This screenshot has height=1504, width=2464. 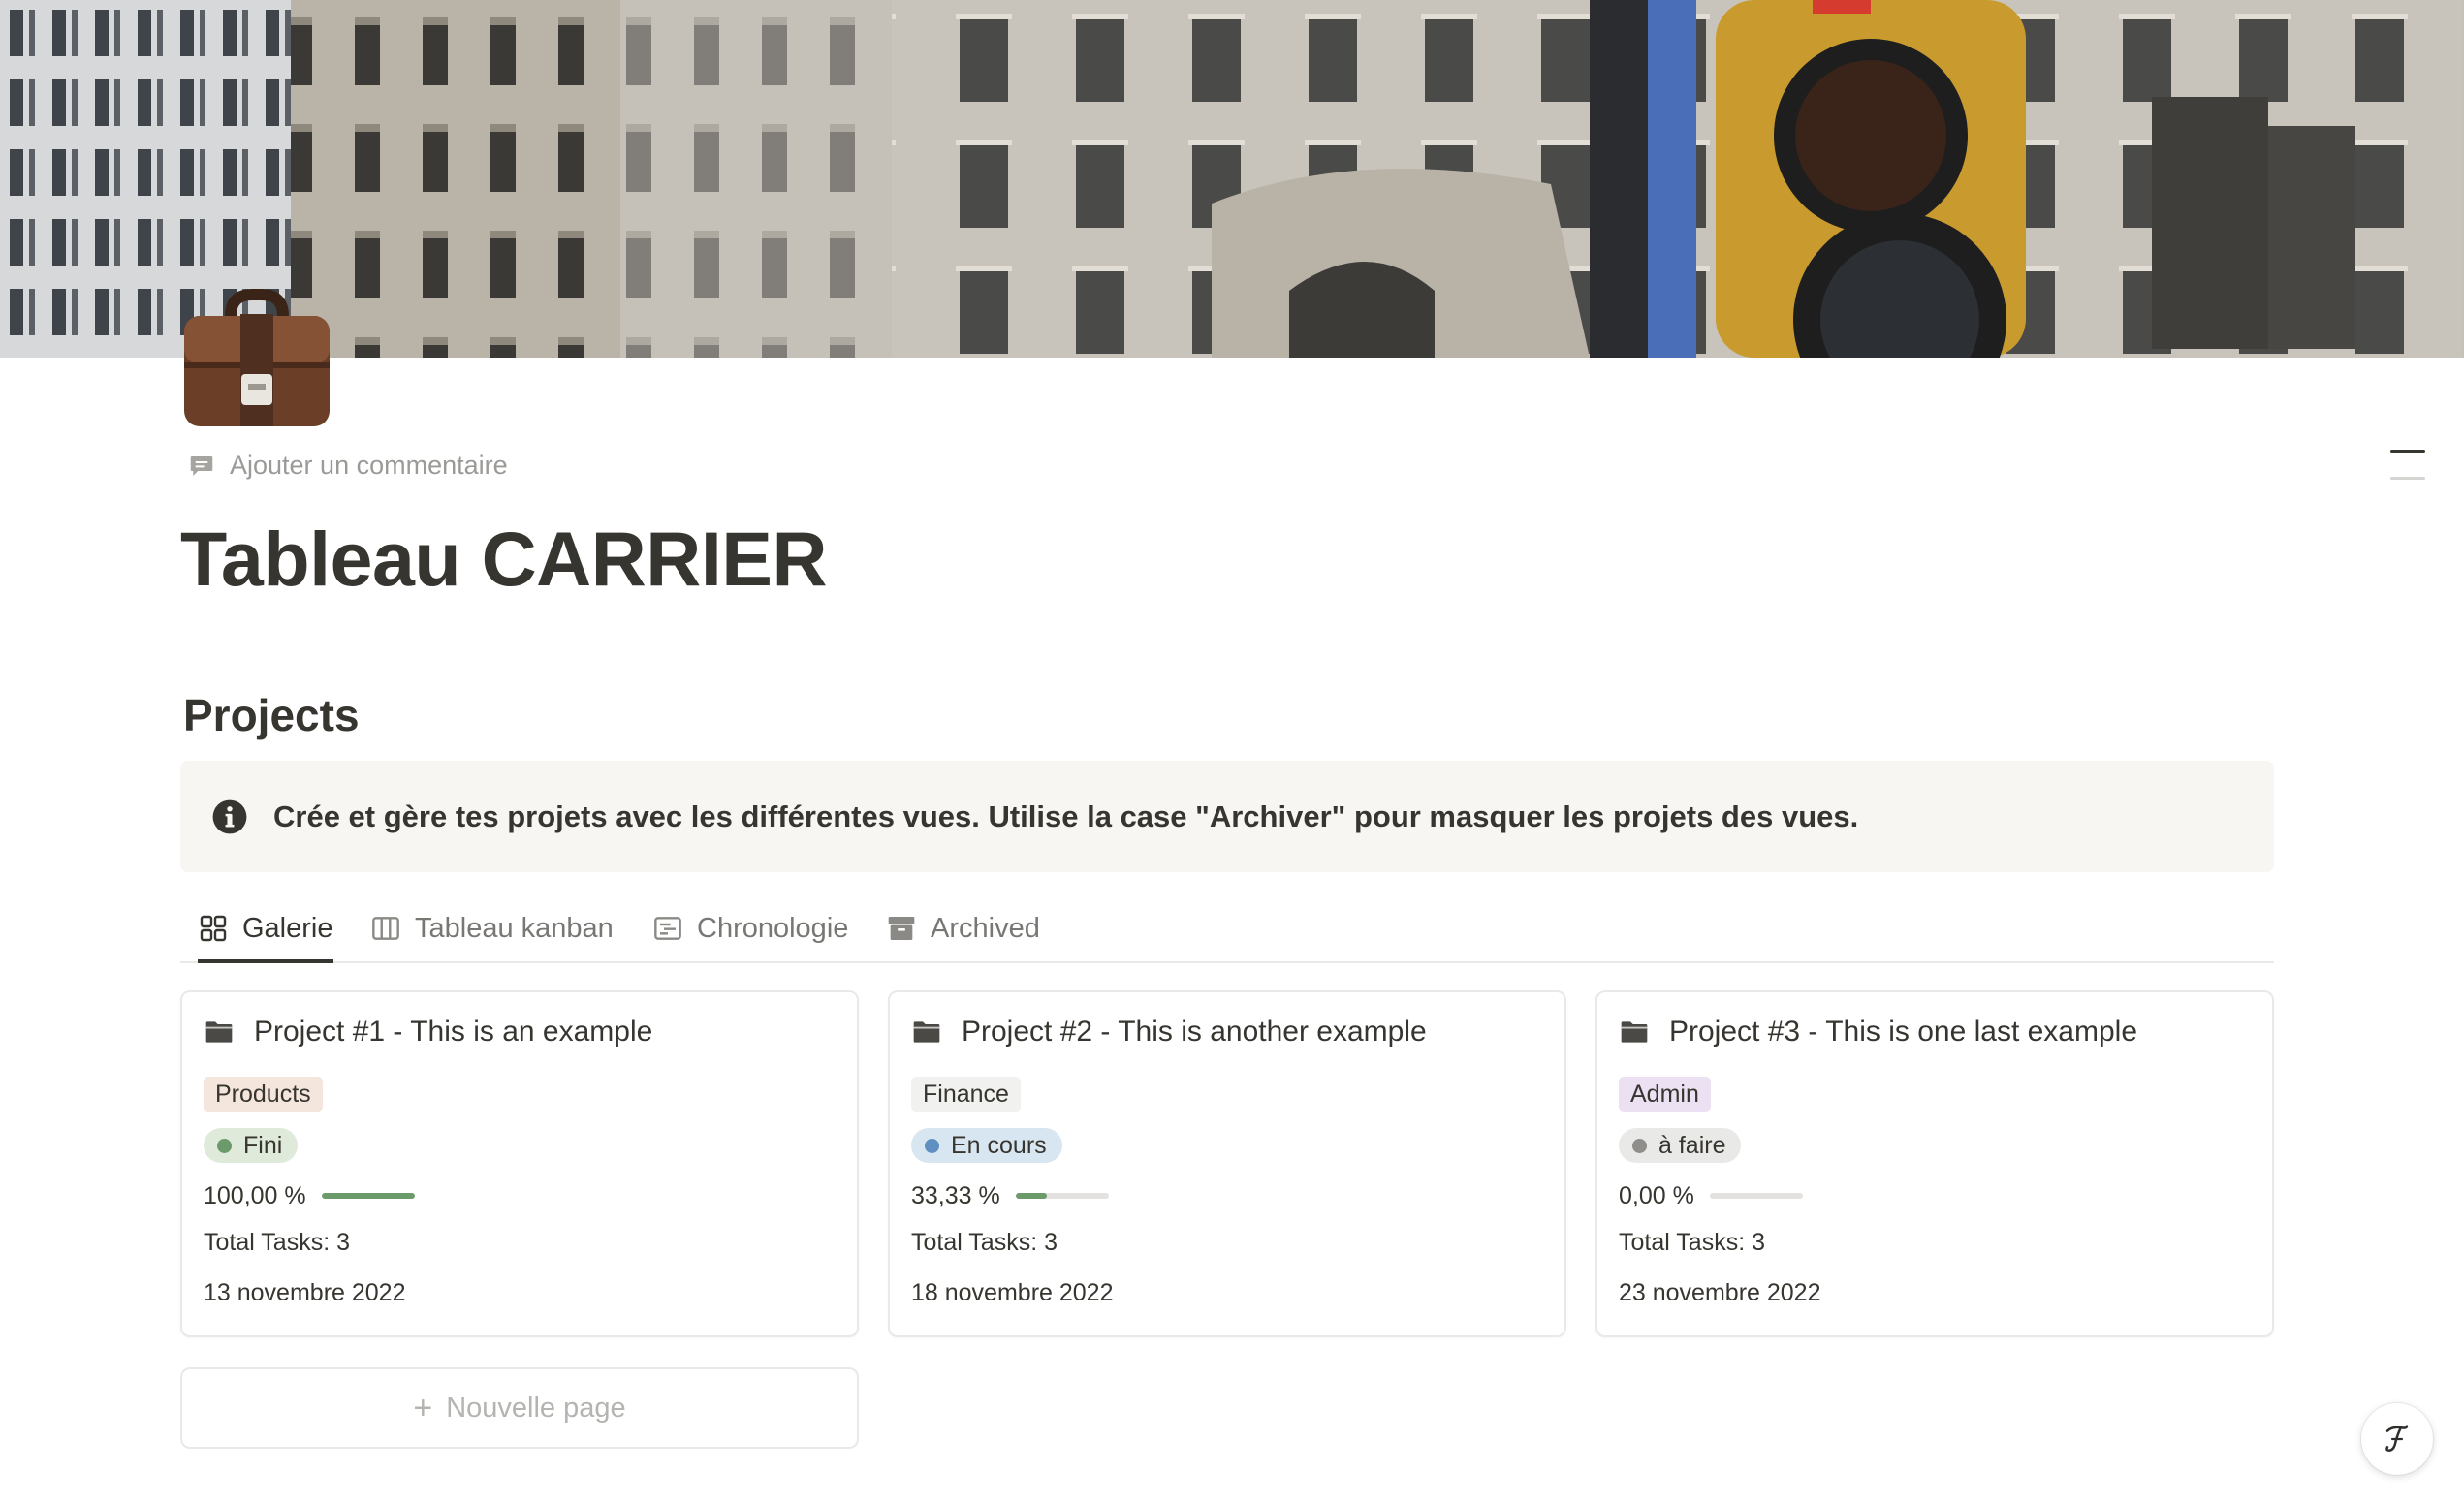 What do you see at coordinates (385, 928) in the screenshot?
I see `board-icon` at bounding box center [385, 928].